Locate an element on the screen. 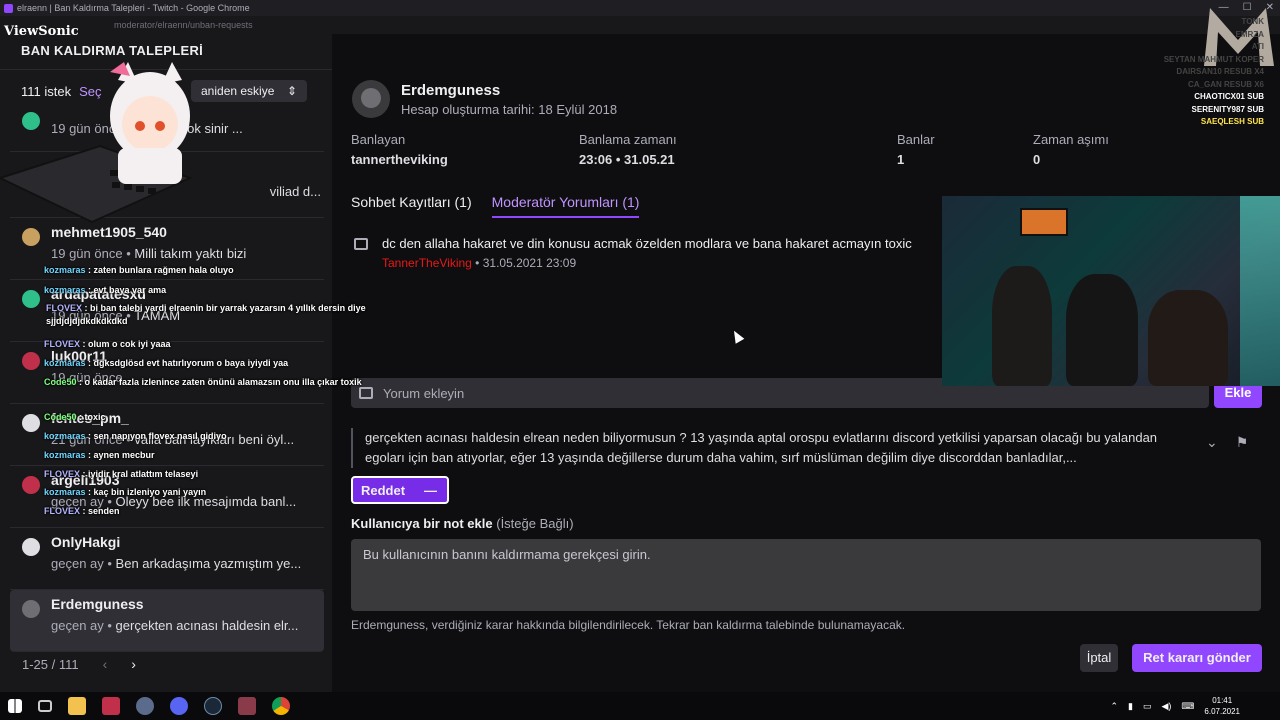 Image resolution: width=1280 pixels, height=720 pixels. reject-label: Reddet is located at coordinates (383, 490).